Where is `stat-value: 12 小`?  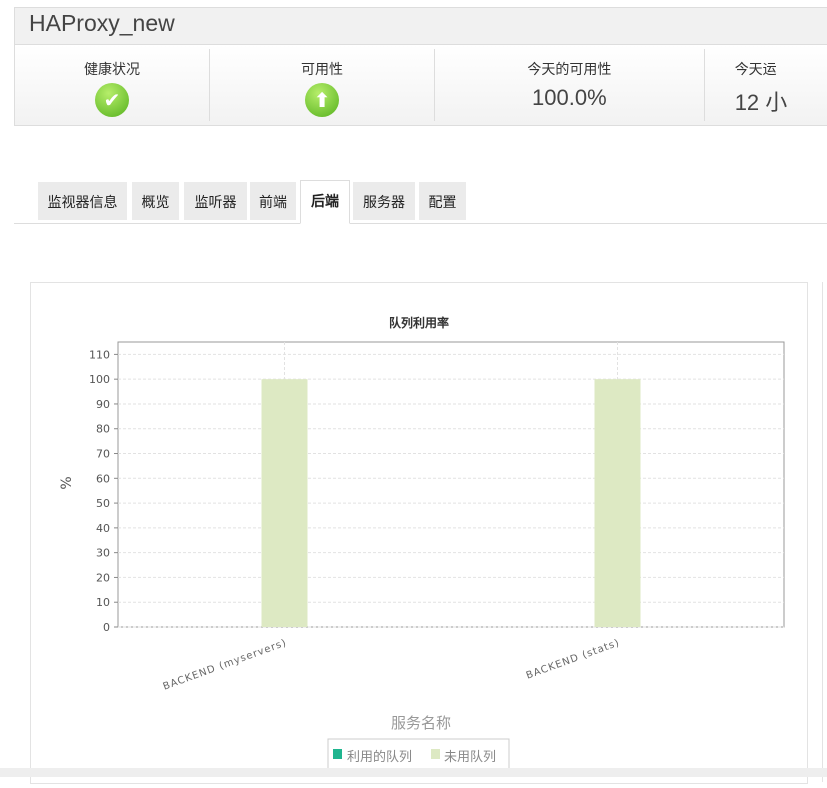
stat-value: 12 小 is located at coordinates (761, 102).